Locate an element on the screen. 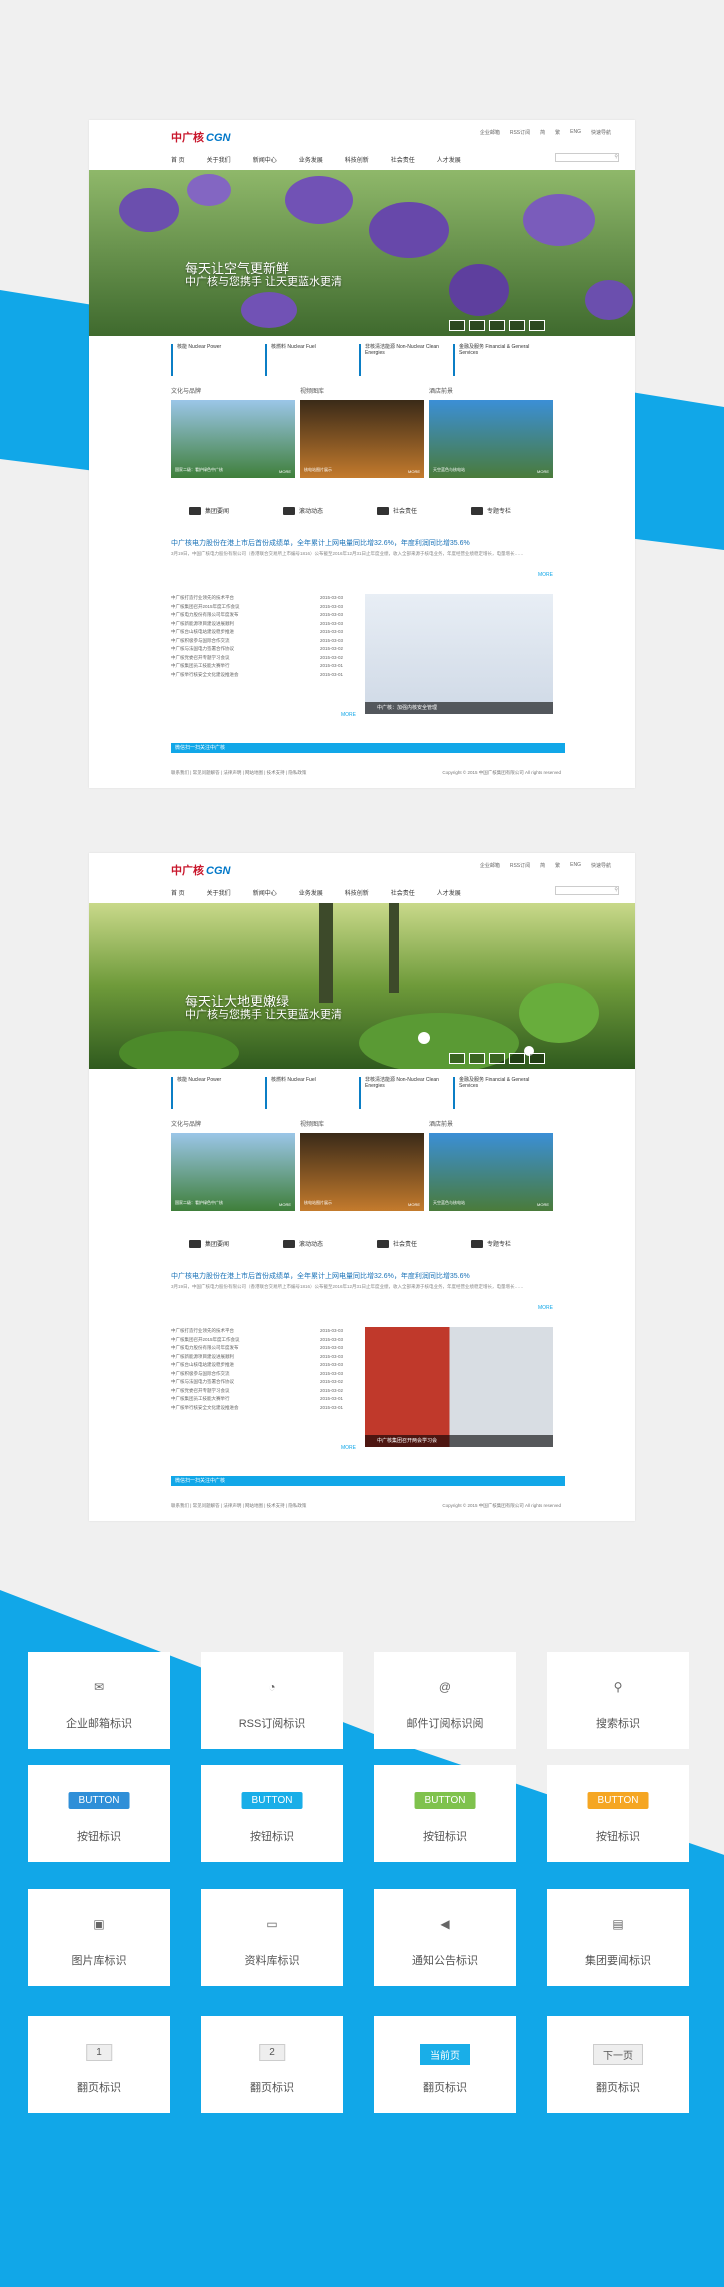 This screenshot has height=2287, width=724. section-culture: 文化与品牌 is located at coordinates (186, 1123).